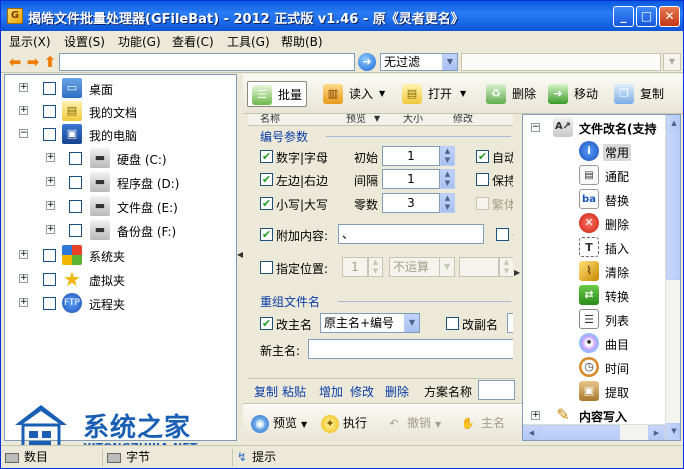 This screenshot has width=684, height=469. Describe the element at coordinates (438, 94) in the screenshot. I see `open-button: ▤ 打开 ▼` at that location.